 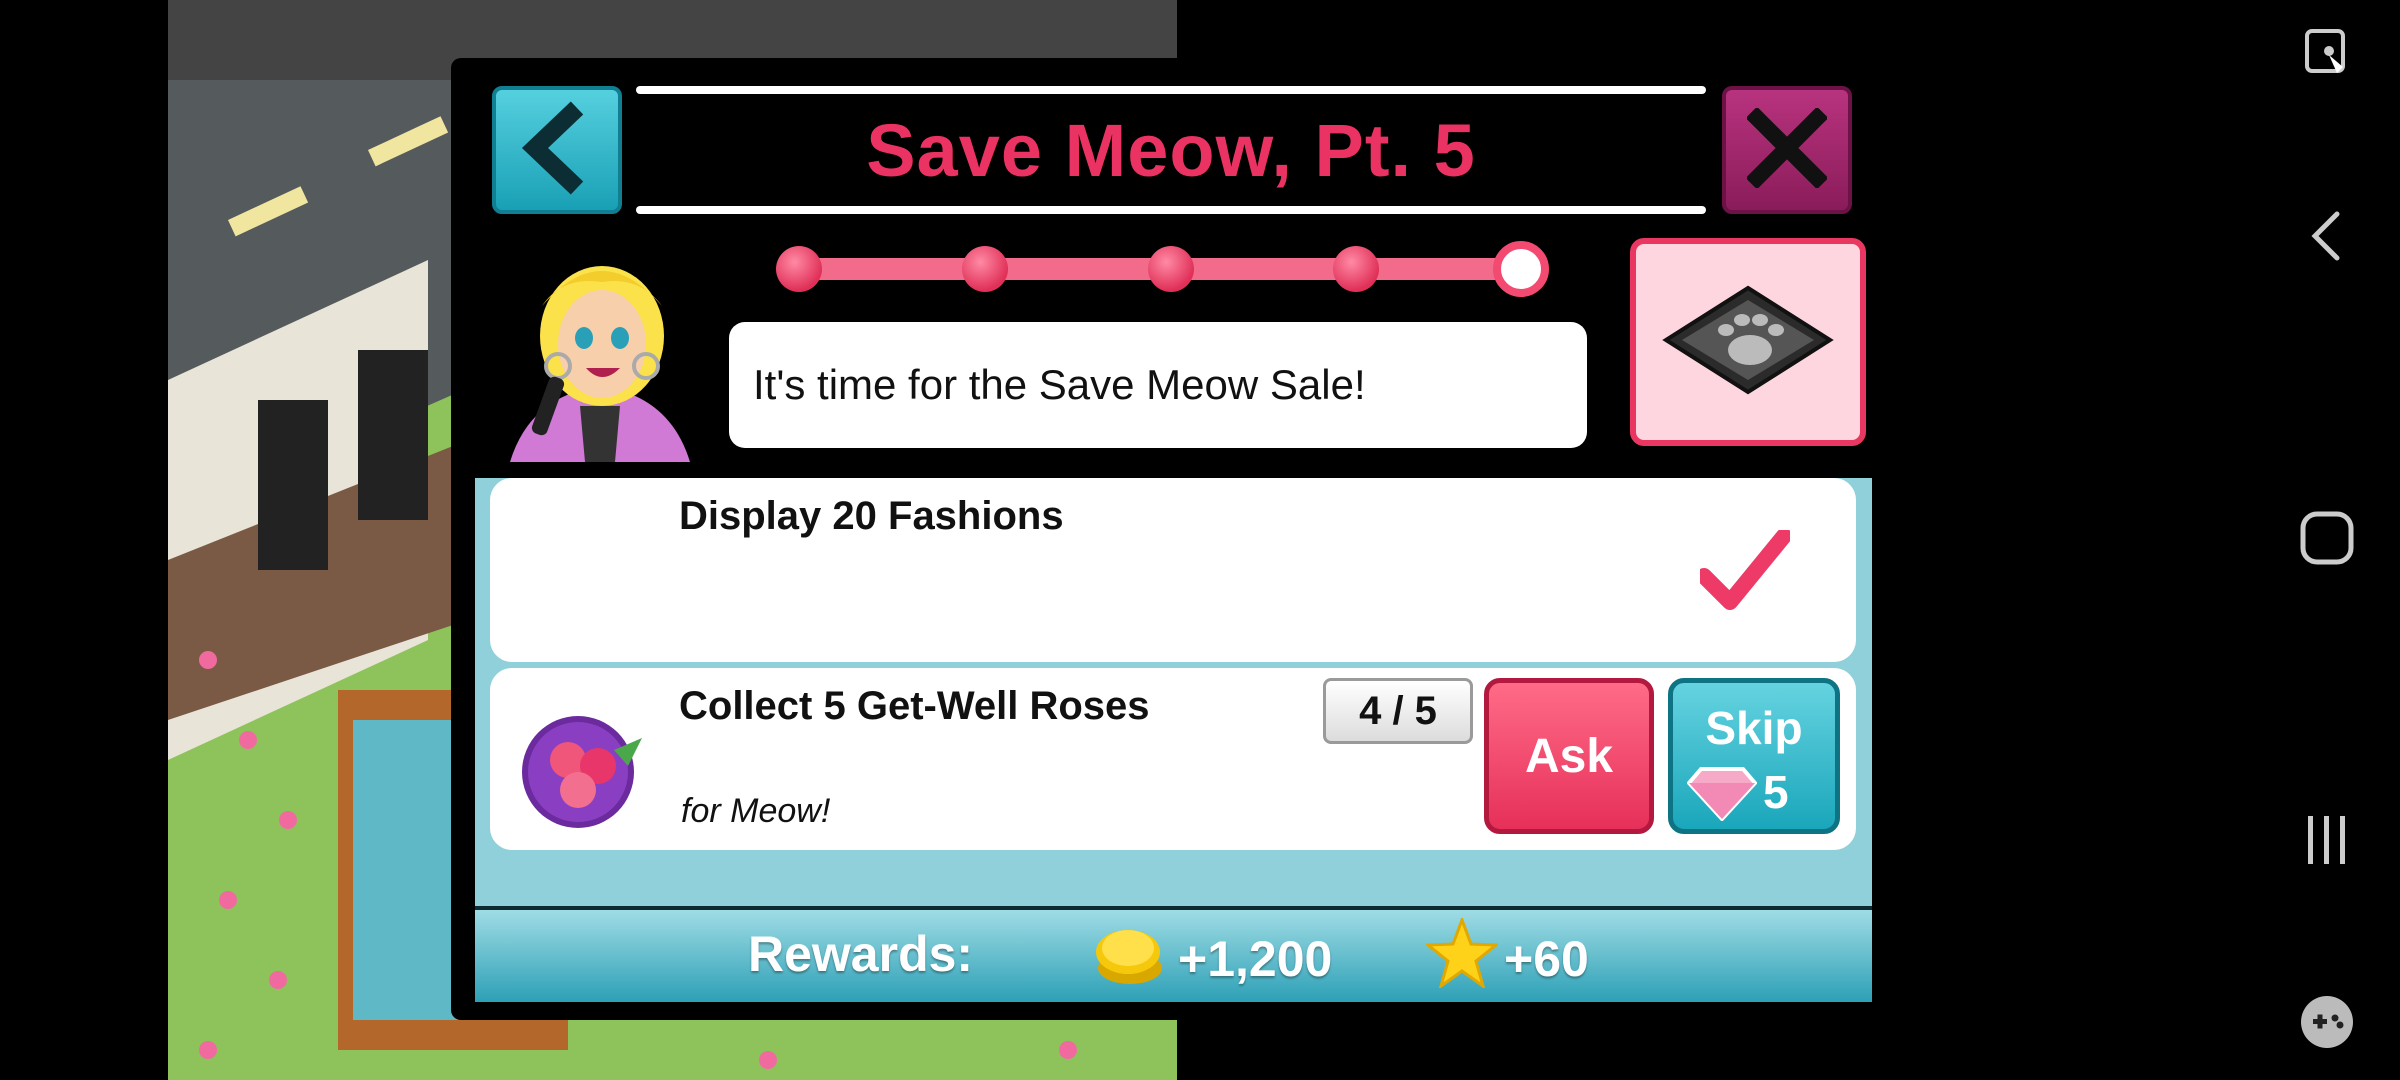 I want to click on coins-reward: +1,200, so click(x=1255, y=959).